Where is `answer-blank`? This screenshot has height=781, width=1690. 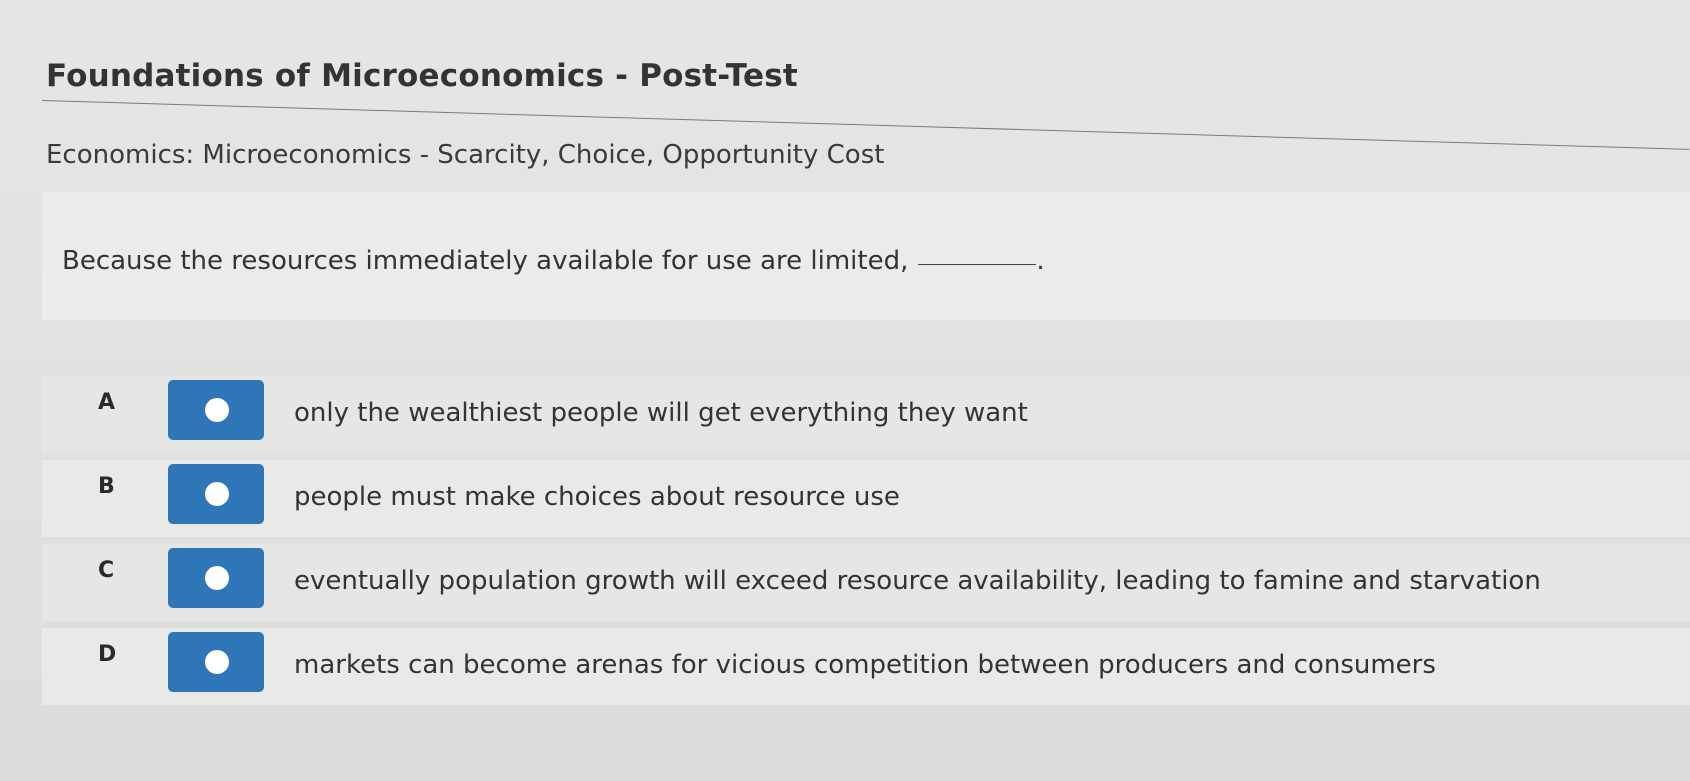
answer-blank is located at coordinates (977, 264).